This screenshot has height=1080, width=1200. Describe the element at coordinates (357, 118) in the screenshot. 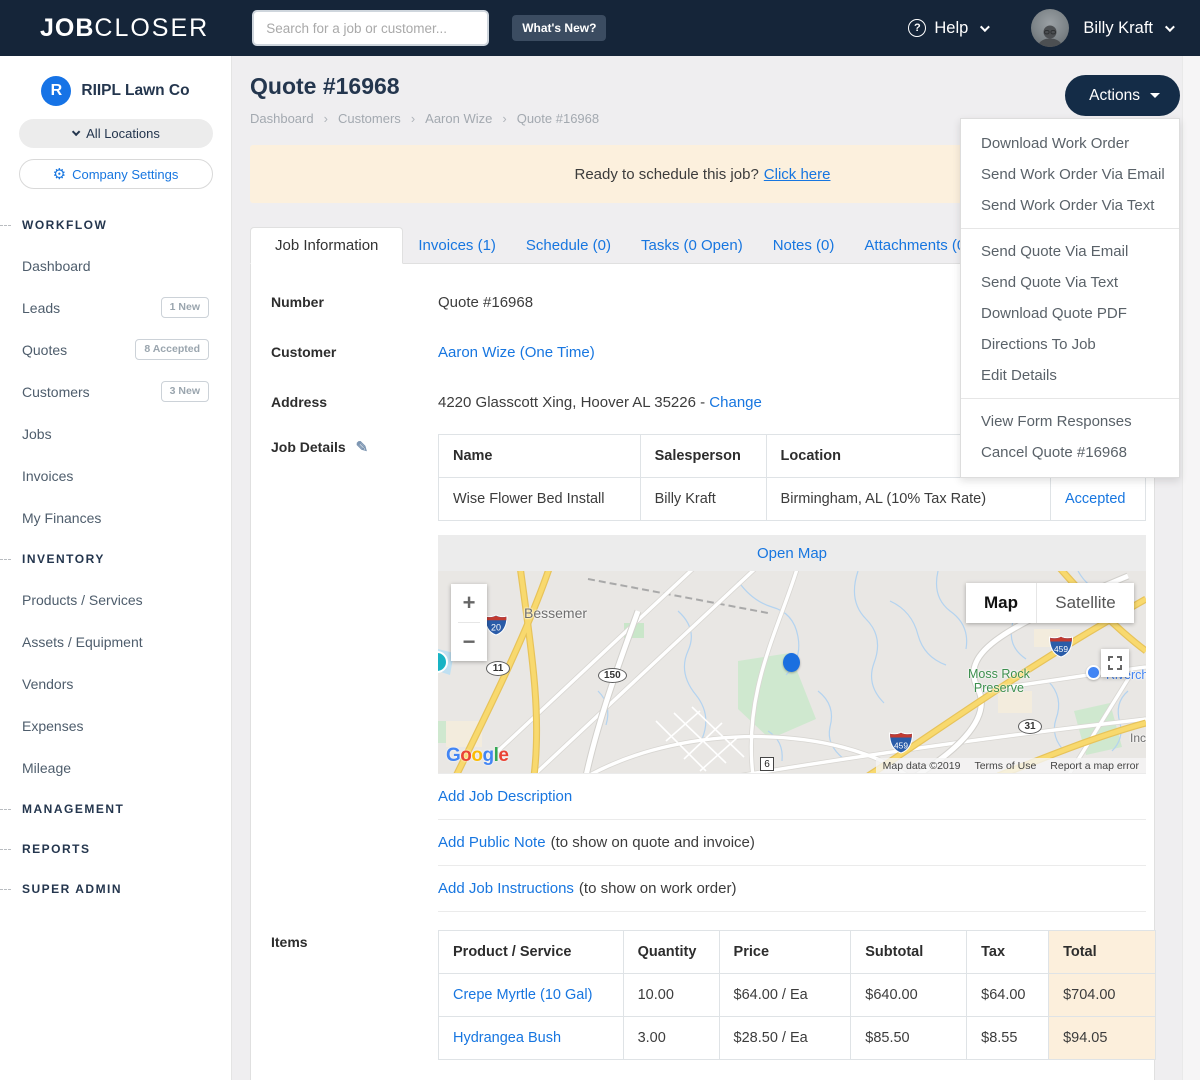

I see `breadcrumb-customers: Customers` at that location.